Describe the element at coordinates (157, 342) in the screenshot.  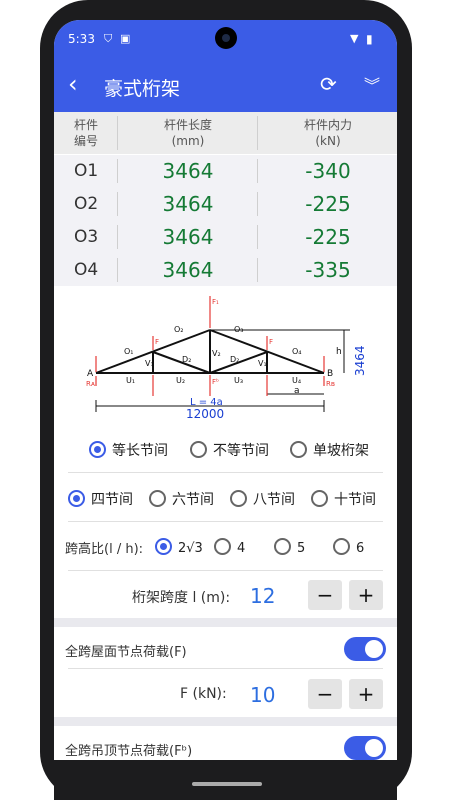
I see `load-f-label: F` at that location.